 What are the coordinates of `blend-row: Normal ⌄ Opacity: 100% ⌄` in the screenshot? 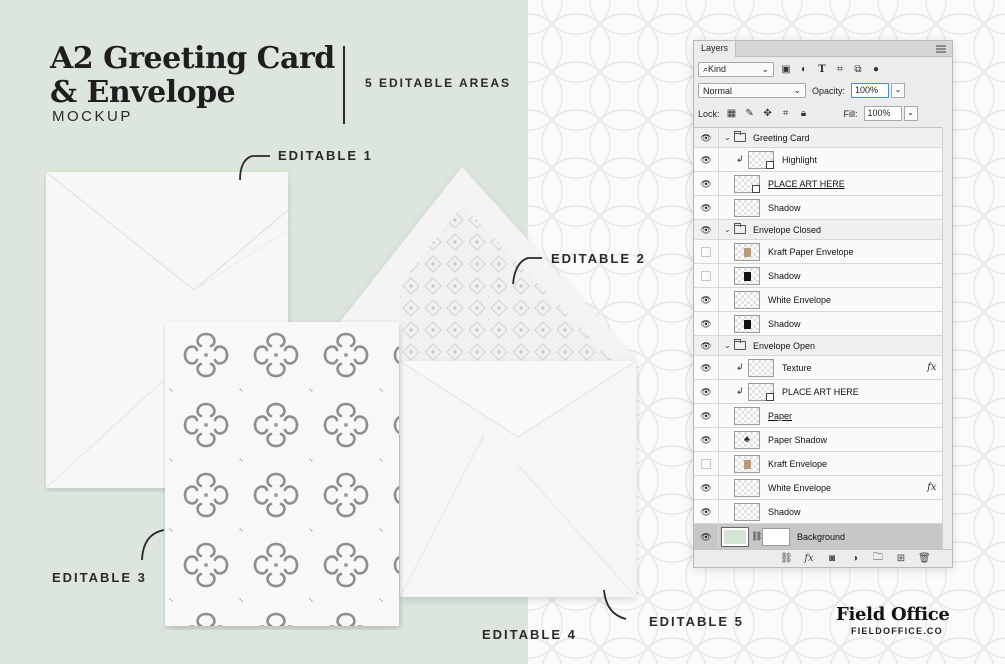 It's located at (802, 90).